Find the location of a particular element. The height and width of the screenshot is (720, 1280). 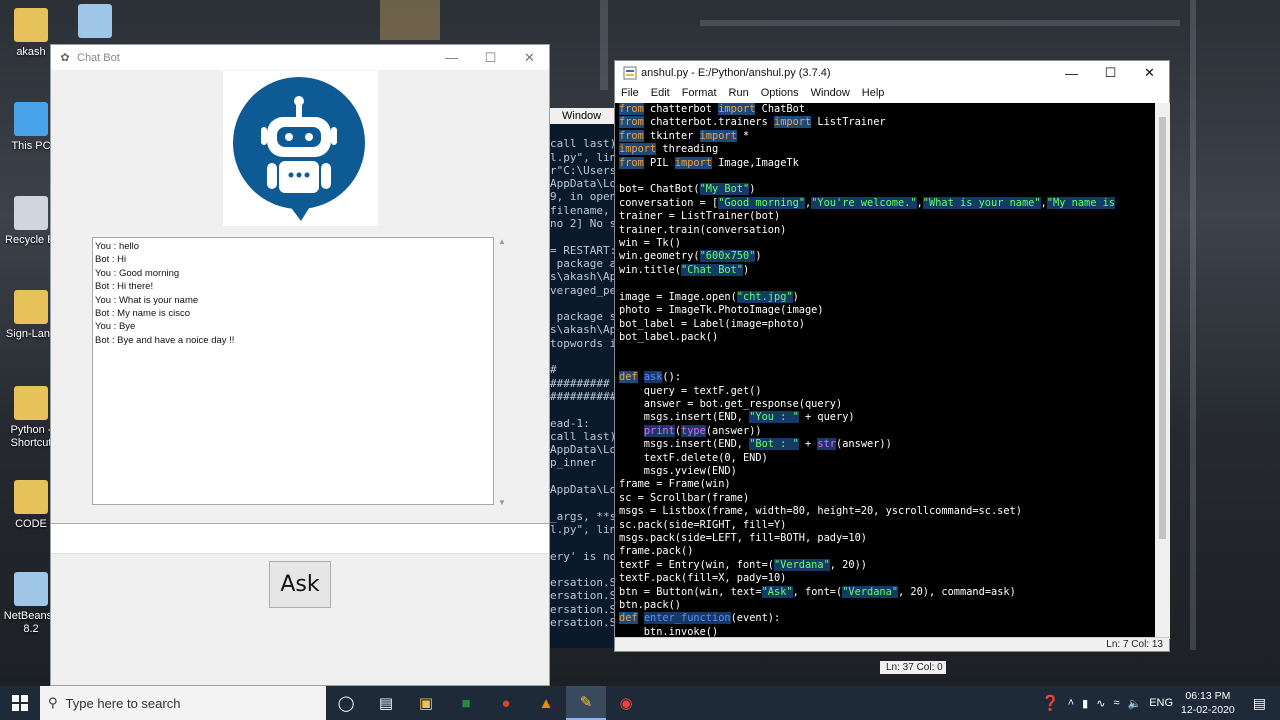

start-button is located at coordinates (20, 703).